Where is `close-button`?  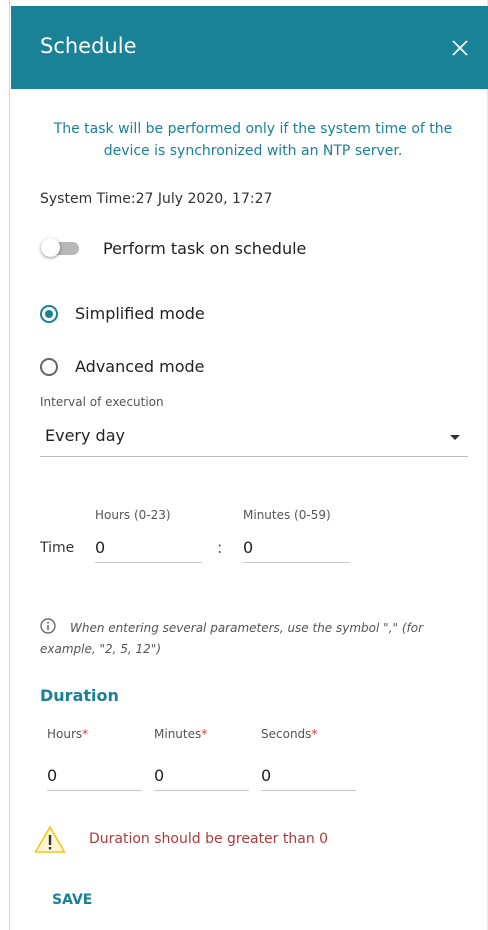
close-button is located at coordinates (460, 48).